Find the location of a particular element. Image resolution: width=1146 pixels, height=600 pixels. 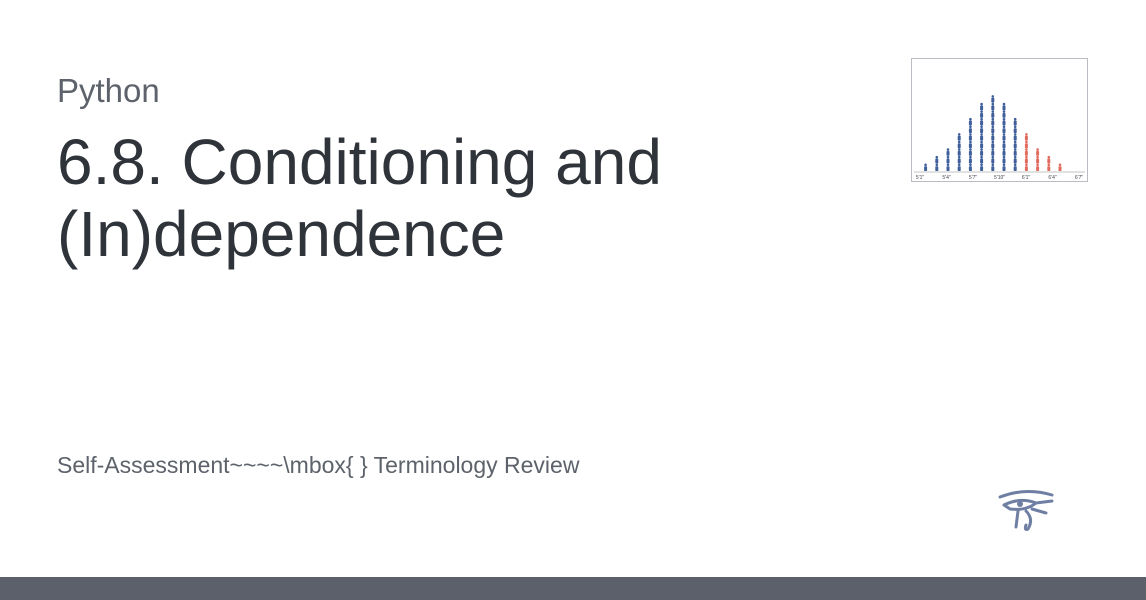

page-title: 6.8. Conditioning and (In)dependence is located at coordinates (359, 198).